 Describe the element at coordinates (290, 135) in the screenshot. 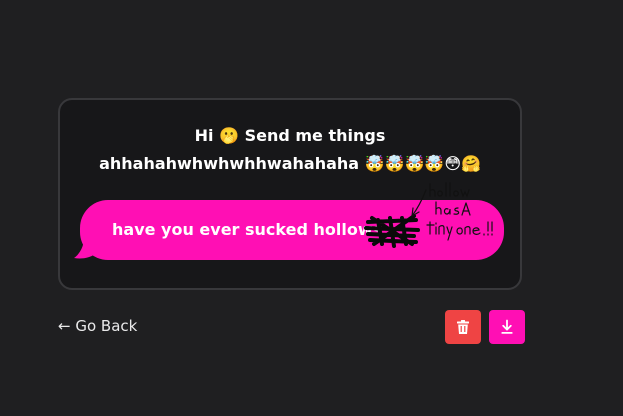

I see `prompt-line-1: Hi 🫢 Send me things` at that location.